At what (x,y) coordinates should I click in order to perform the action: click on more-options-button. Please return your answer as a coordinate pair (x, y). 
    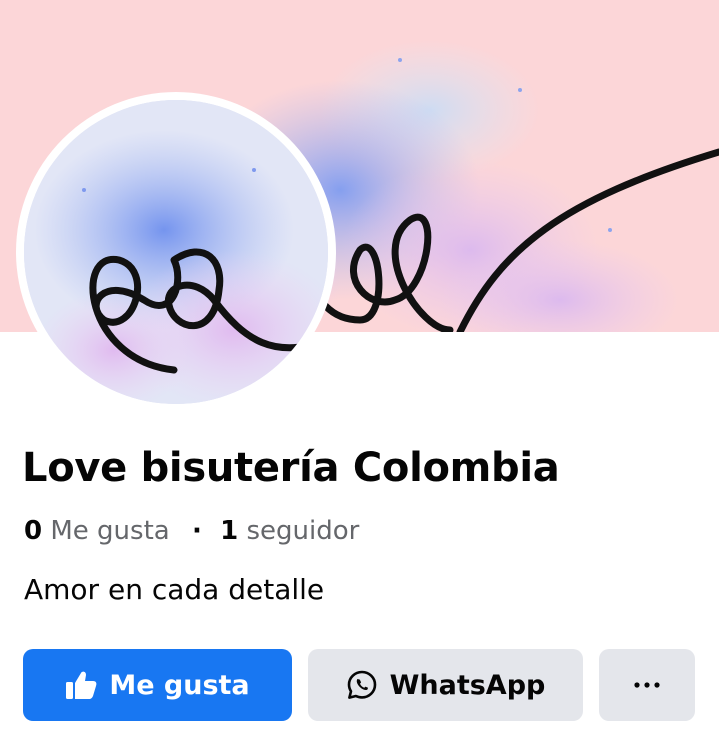
    Looking at the image, I should click on (647, 685).